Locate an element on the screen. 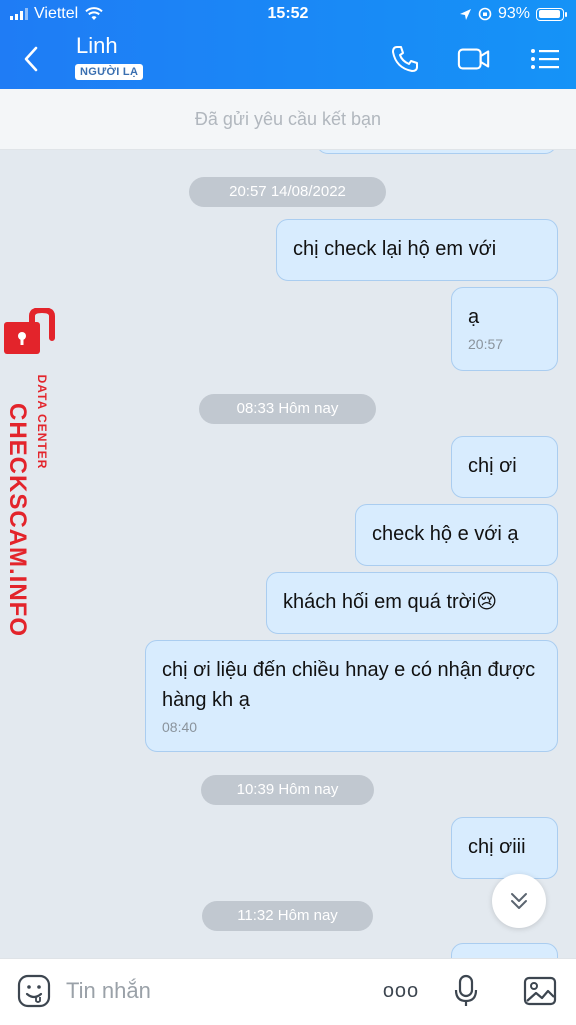 This screenshot has height=1025, width=576. message-text: chị check lại hộ em với is located at coordinates (395, 249).